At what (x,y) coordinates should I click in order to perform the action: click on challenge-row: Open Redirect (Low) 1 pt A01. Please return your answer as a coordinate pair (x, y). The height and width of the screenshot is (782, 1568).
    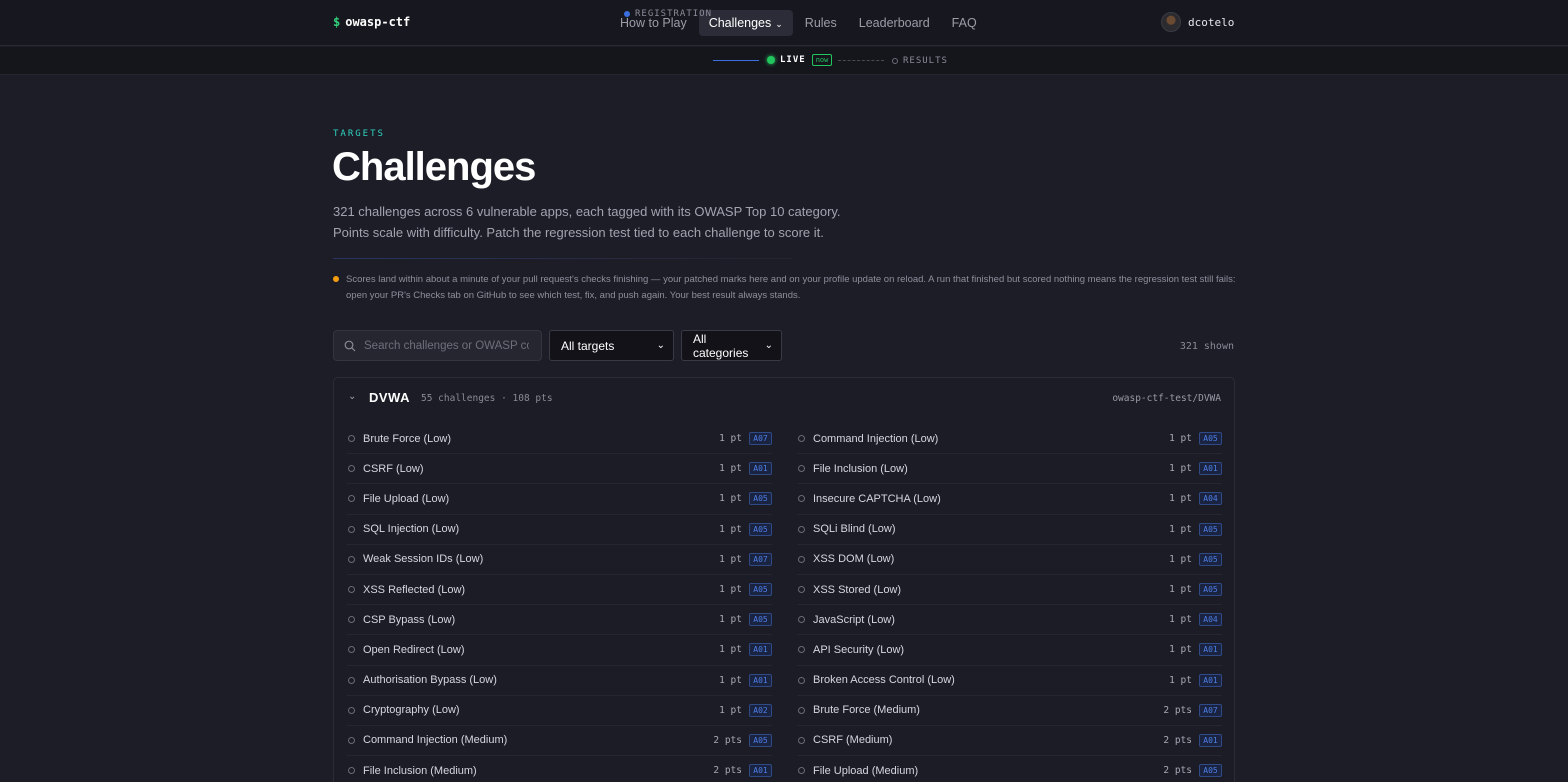
    Looking at the image, I should click on (559, 650).